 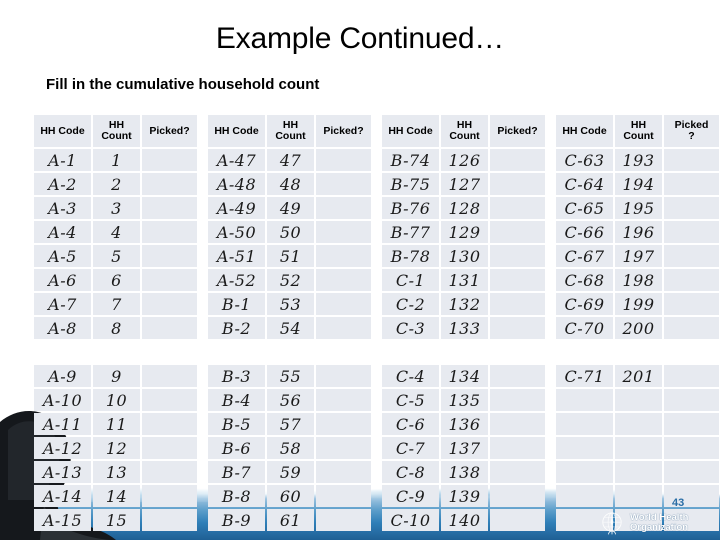 What do you see at coordinates (410, 184) in the screenshot?
I see `cell-hh-code: B-75` at bounding box center [410, 184].